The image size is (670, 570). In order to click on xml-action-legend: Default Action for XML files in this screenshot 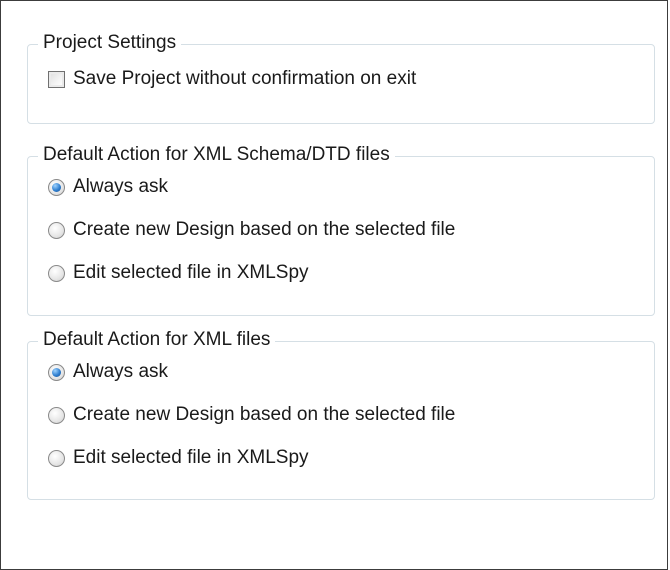, I will do `click(157, 340)`.